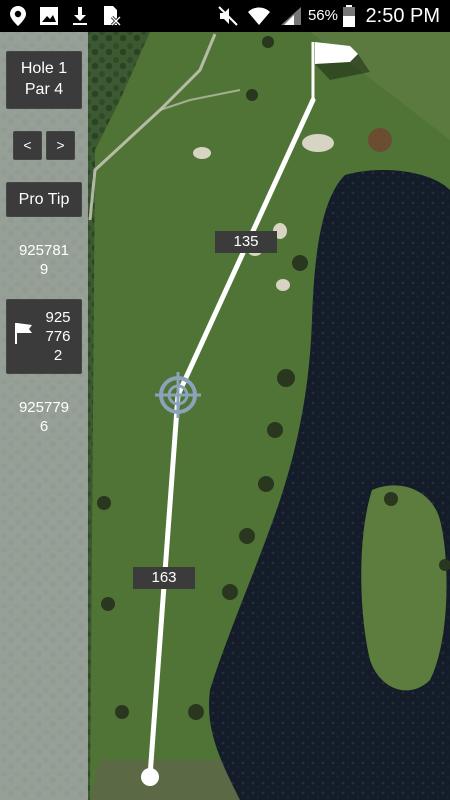  I want to click on distance-value-3: 925779 6, so click(44, 417).